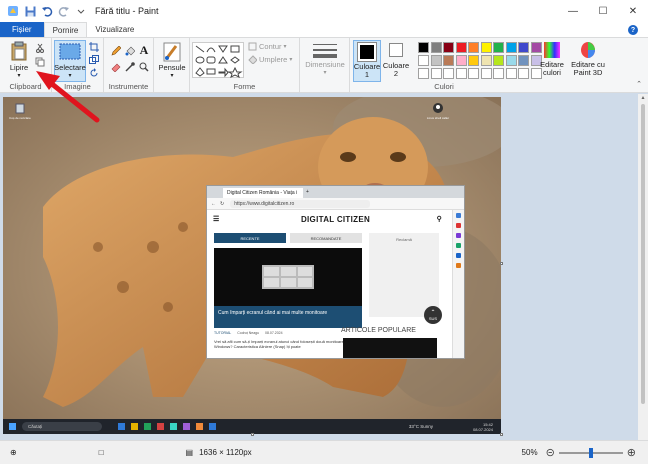  I want to click on screenshot-taskbar: Căutați 33°C Sunny 15:42 08.07.2024, so click(252, 426).